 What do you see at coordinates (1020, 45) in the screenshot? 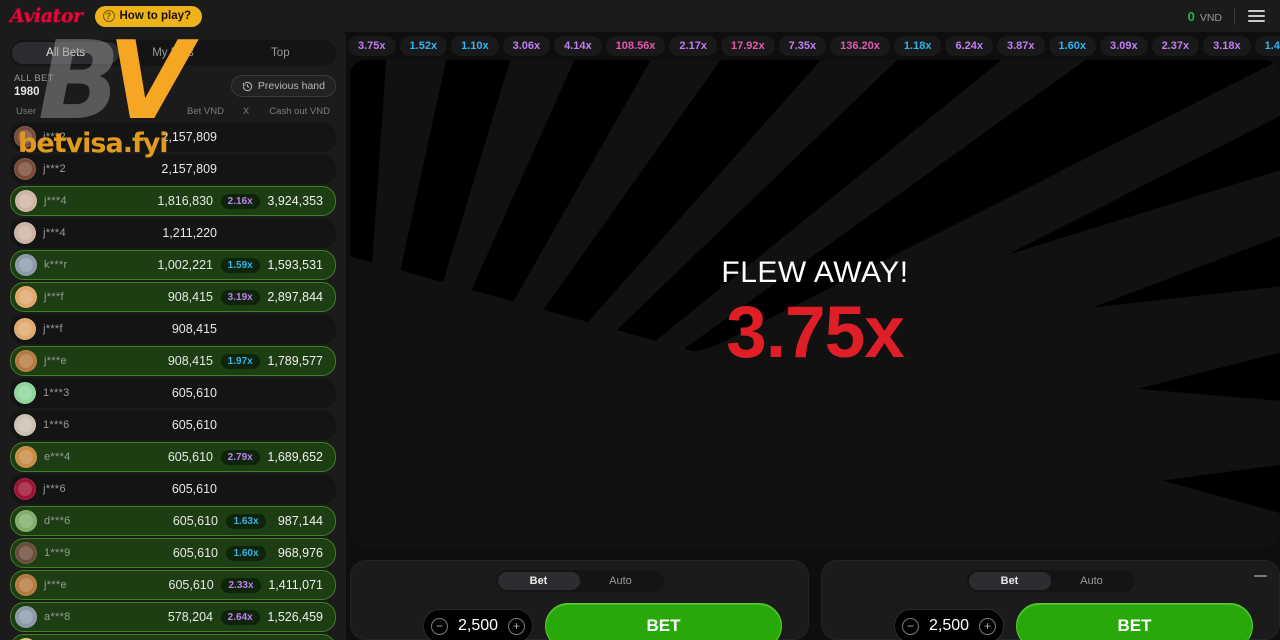
I see `history-multiplier: 3.87x` at bounding box center [1020, 45].